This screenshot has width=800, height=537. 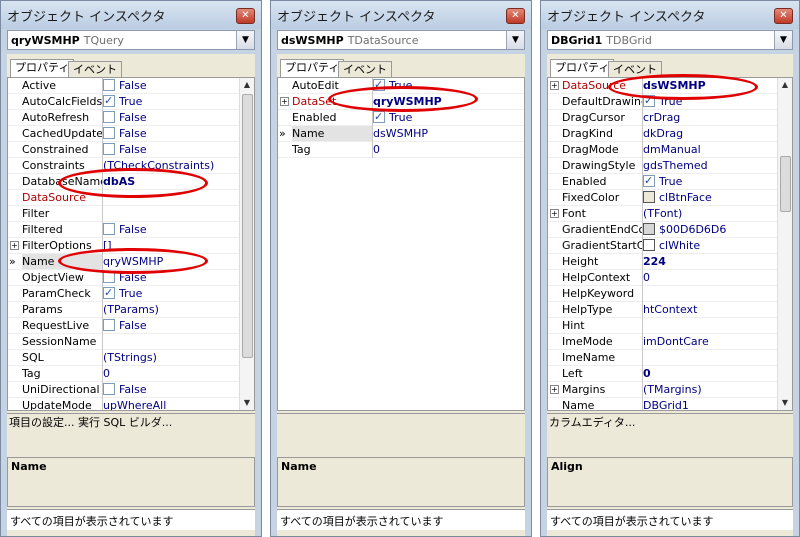 What do you see at coordinates (670, 40) in the screenshot?
I see `component-selector: DBGrid1 TDBGrid ▼` at bounding box center [670, 40].